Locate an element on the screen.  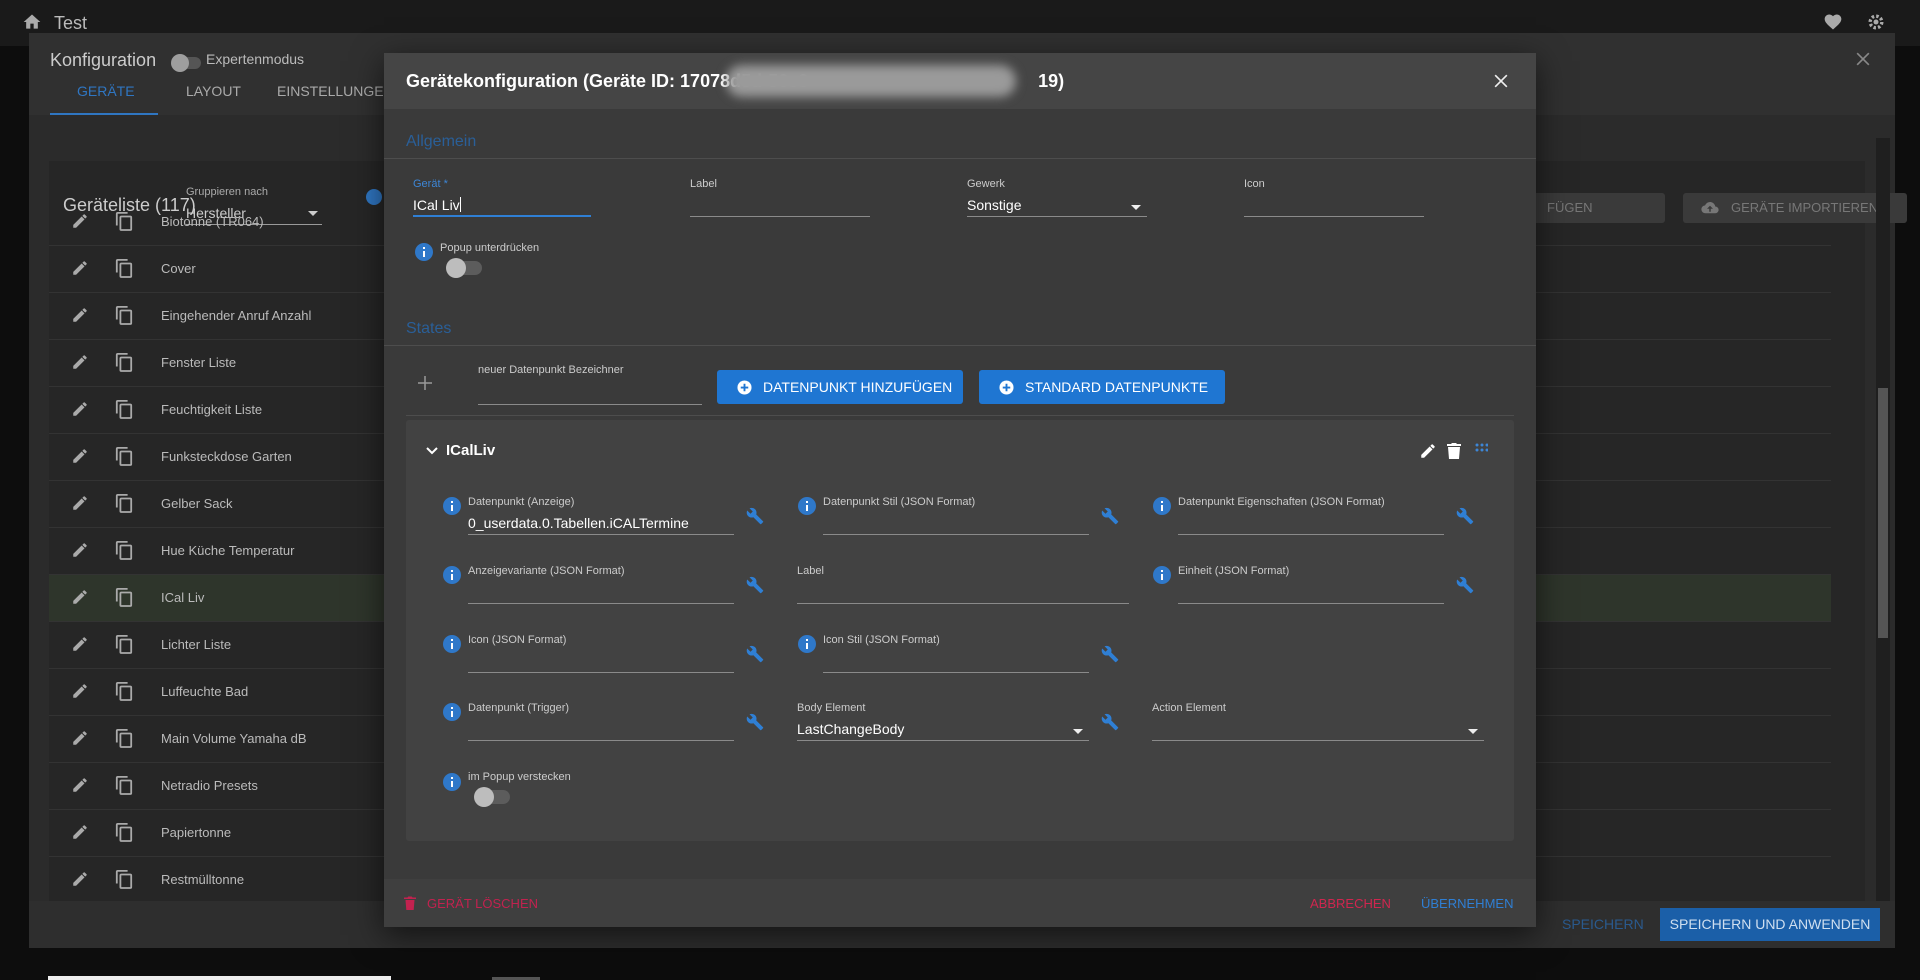
default-datapoints-button: STANDARD DATENPUNKTE is located at coordinates (1102, 387).